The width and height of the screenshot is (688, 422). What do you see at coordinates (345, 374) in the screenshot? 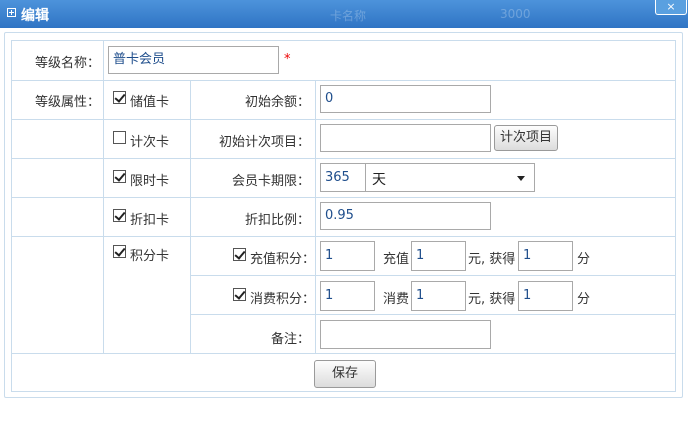
I see `save-button: 保存` at bounding box center [345, 374].